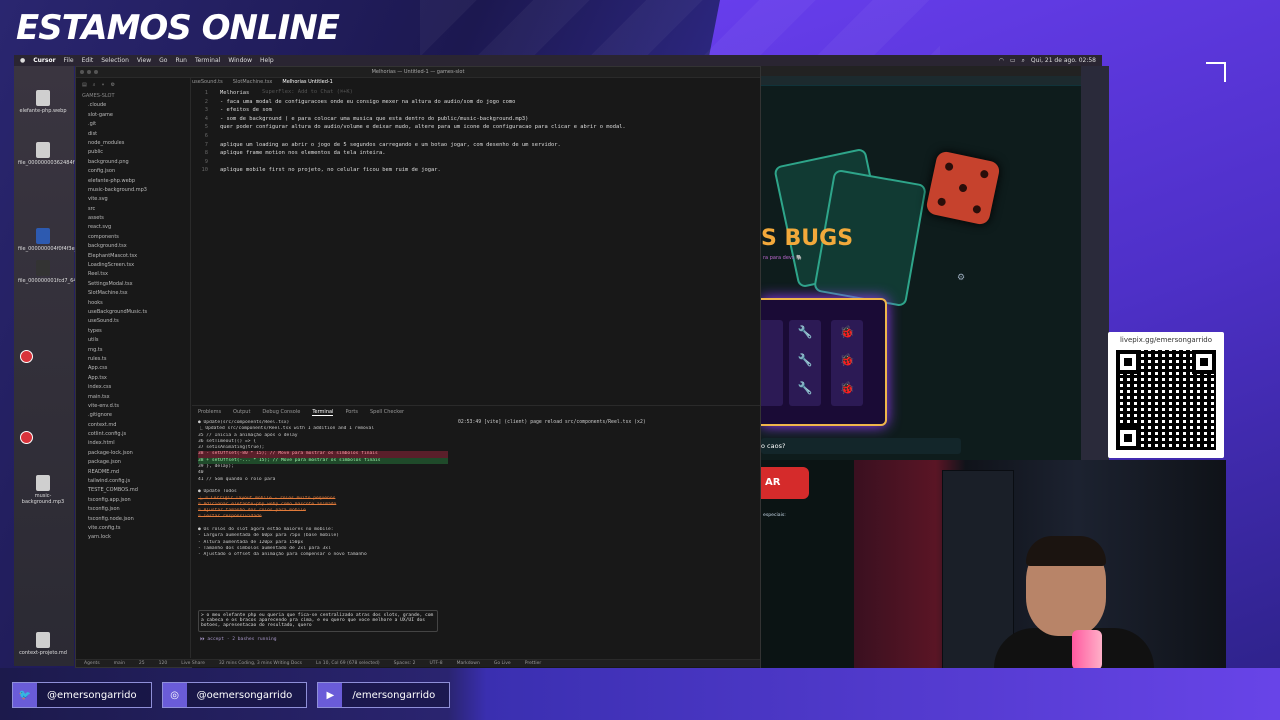 The width and height of the screenshot is (1280, 720). What do you see at coordinates (133, 415) in the screenshot?
I see `explorer-item: .gitignore` at bounding box center [133, 415].